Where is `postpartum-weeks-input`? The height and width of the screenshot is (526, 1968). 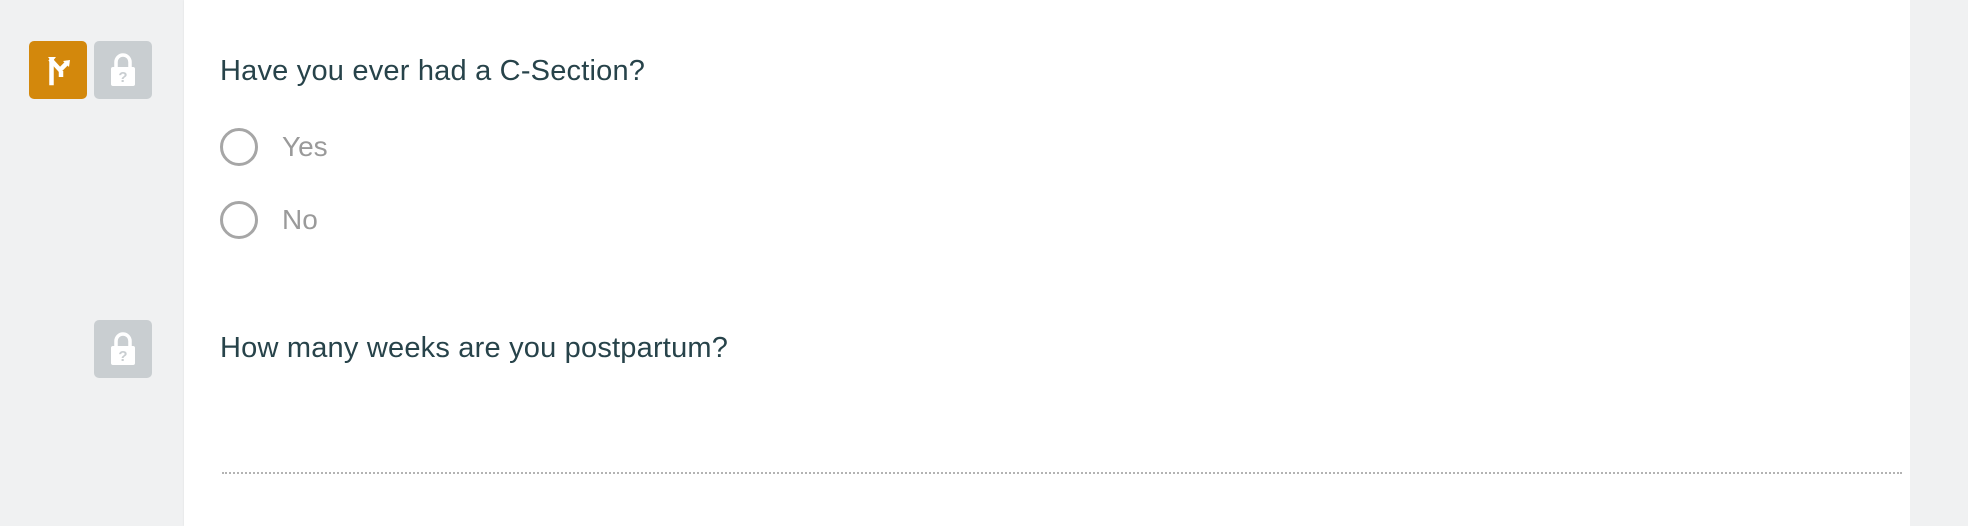
postpartum-weeks-input is located at coordinates (1062, 453).